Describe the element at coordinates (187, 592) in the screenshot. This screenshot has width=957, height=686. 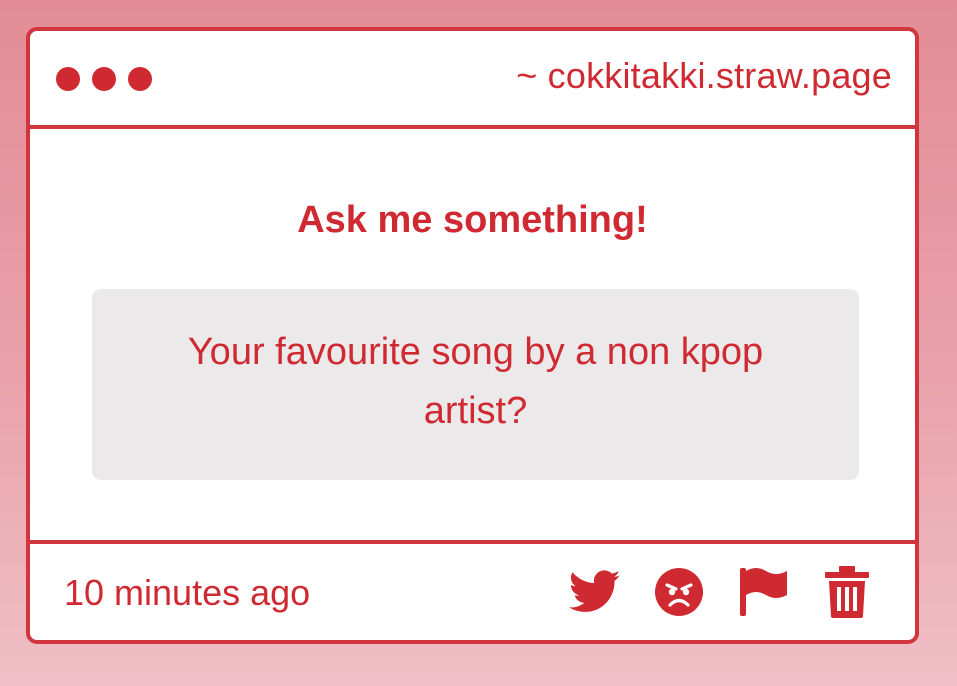
I see `timestamp: 10 minutes ago` at that location.